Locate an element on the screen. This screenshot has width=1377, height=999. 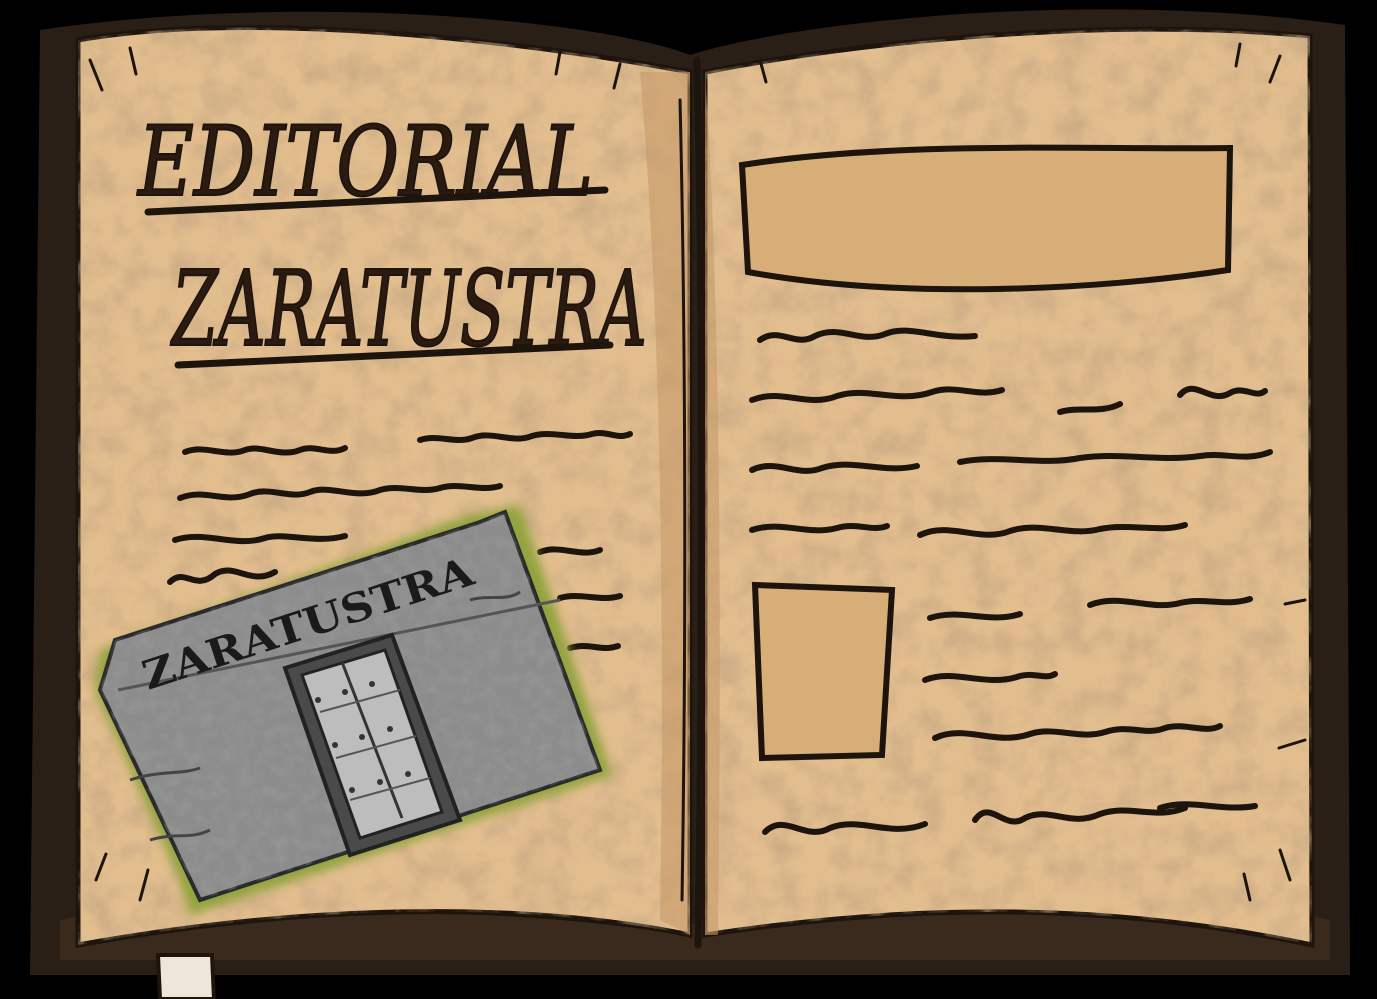
bookmark-ribbon is located at coordinates (186, 976).